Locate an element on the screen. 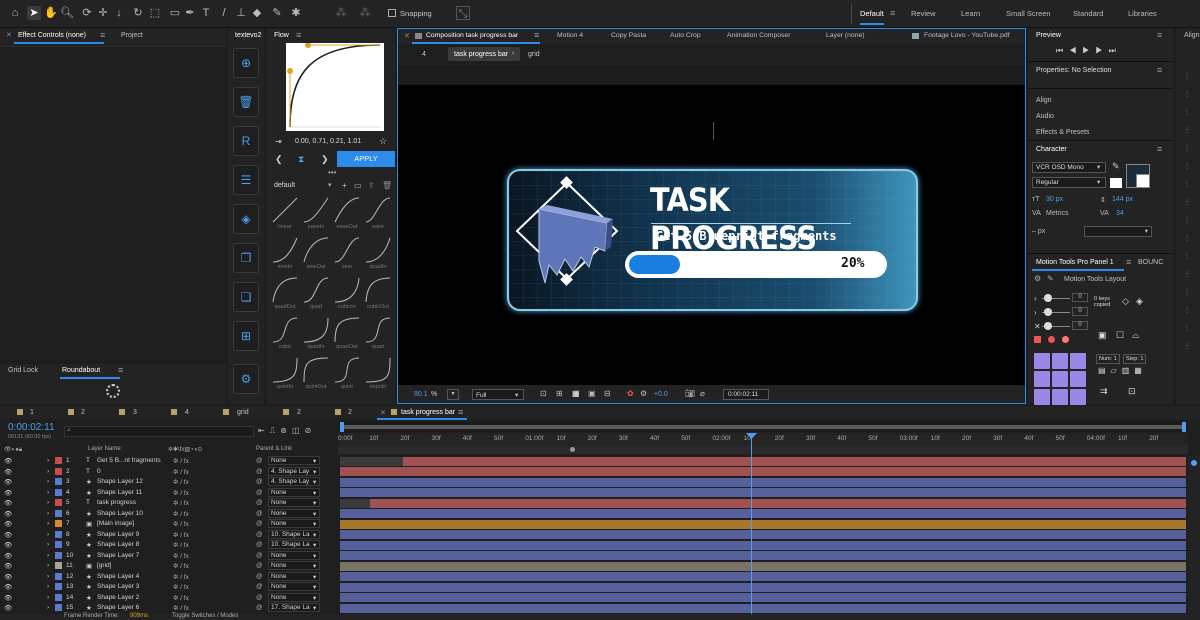 Image resolution: width=1200 pixels, height=620 pixels. layer-row: 👁︎ › 6 ★ Shape Layer 10 ✲ / fx @ None ▾ is located at coordinates (168, 514).